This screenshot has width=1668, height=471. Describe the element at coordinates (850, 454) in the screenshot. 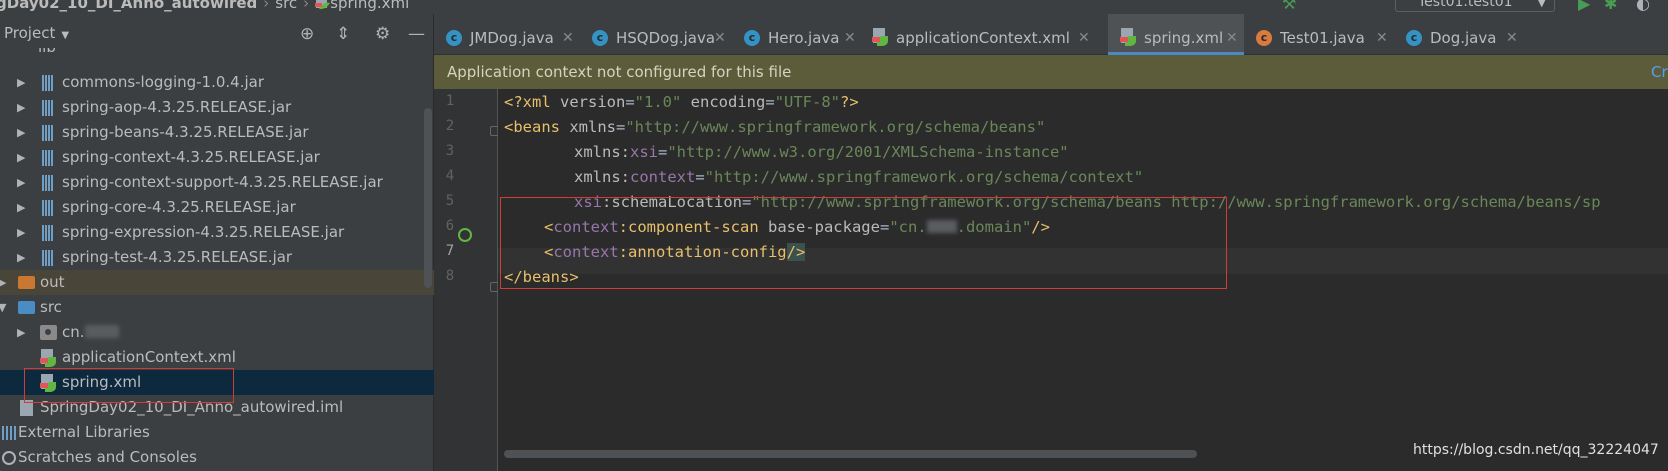

I see `editor-horizontal-scrollbar` at that location.